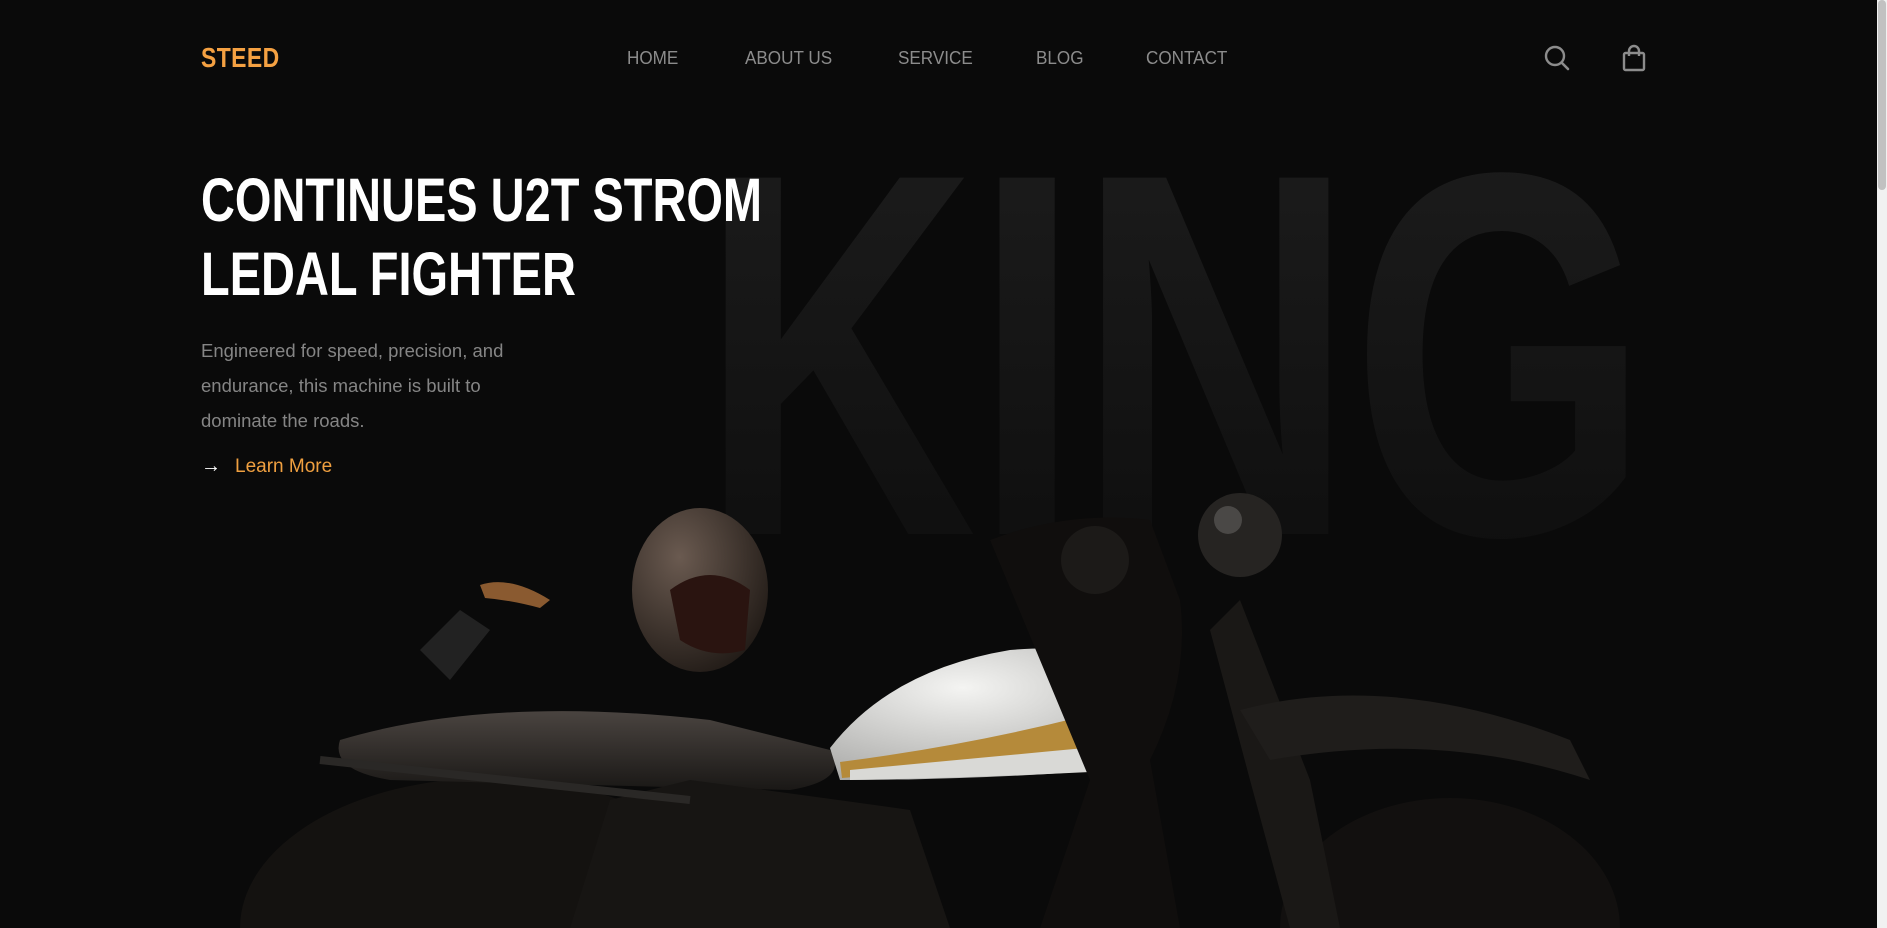  What do you see at coordinates (283, 467) in the screenshot?
I see `learn-more-label: Learn More` at bounding box center [283, 467].